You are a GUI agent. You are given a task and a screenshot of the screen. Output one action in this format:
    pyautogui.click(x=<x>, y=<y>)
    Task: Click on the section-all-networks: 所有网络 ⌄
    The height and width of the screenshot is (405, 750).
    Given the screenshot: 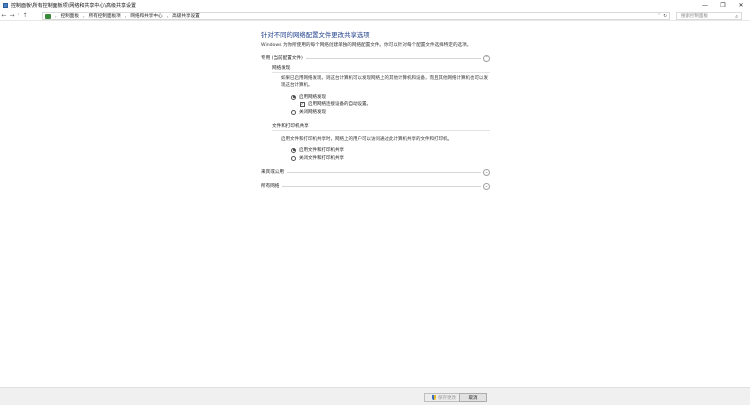 What is the action you would take?
    pyautogui.click(x=375, y=186)
    